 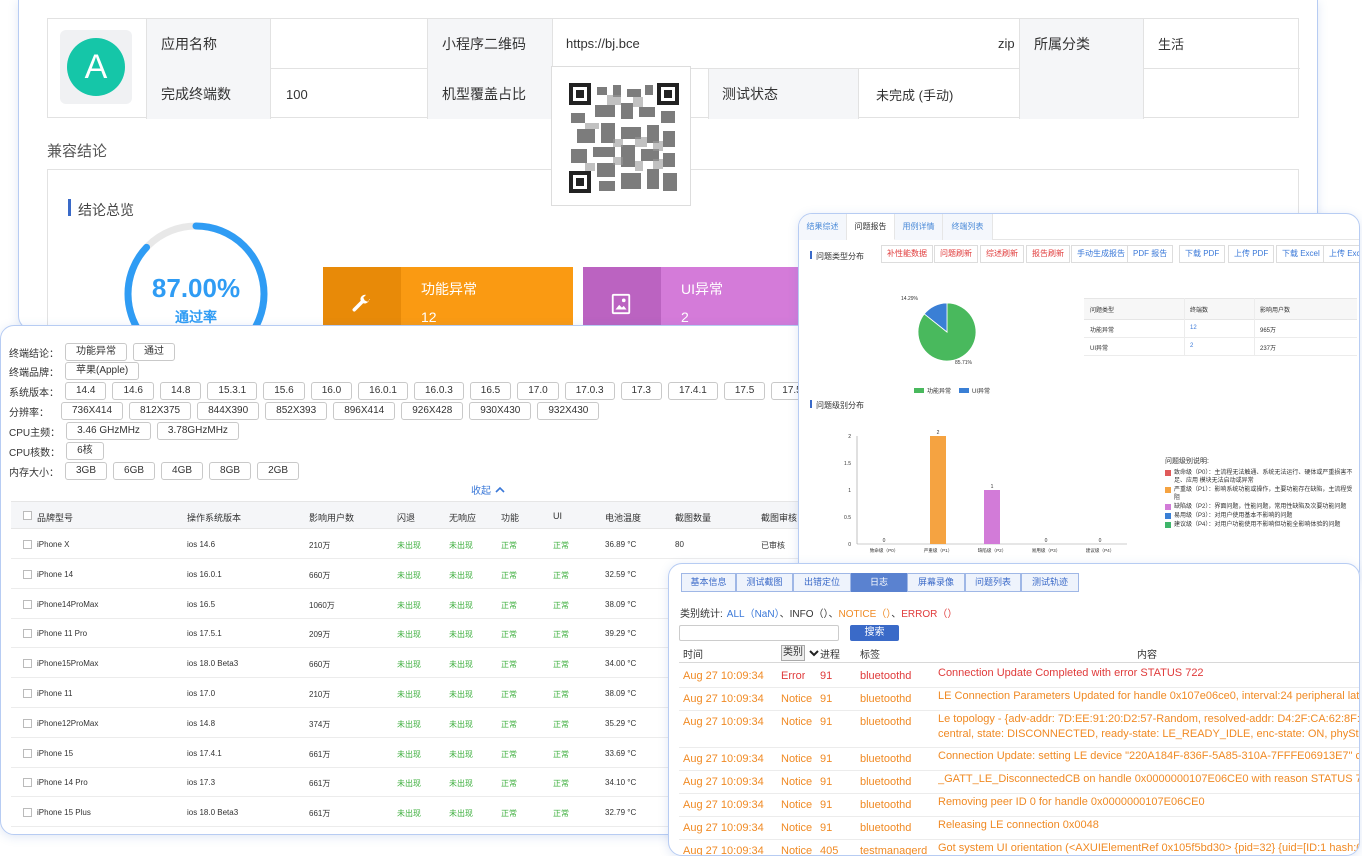 What do you see at coordinates (27, 515) in the screenshot?
I see `select-all-checkbox` at bounding box center [27, 515].